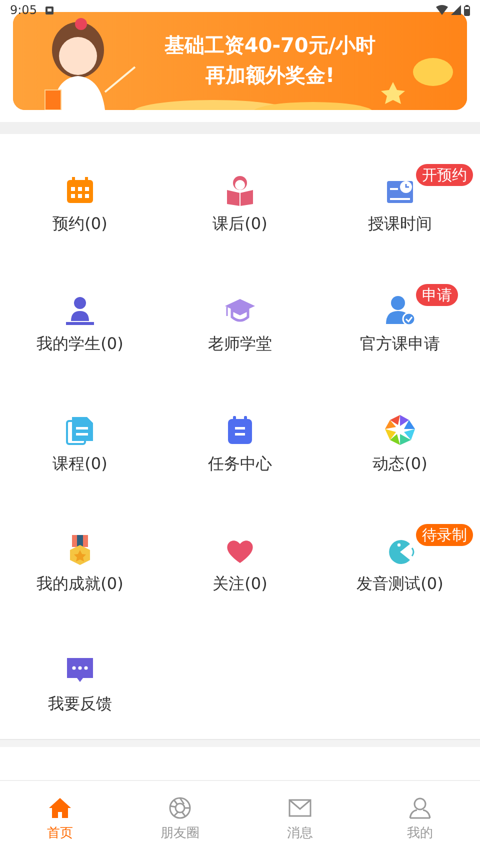 The height and width of the screenshot is (853, 480). I want to click on menu-item-label: 授课时间, so click(400, 224).